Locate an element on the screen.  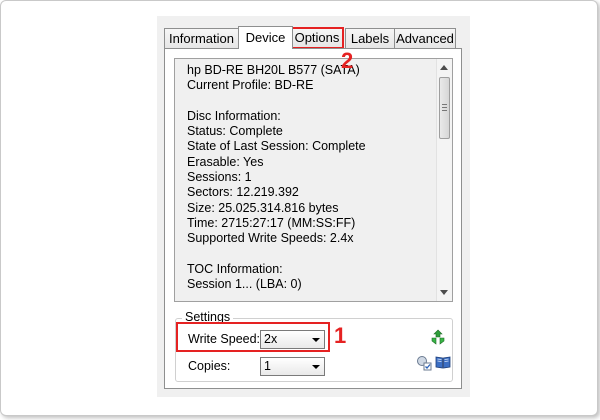
book-icon is located at coordinates (443, 364).